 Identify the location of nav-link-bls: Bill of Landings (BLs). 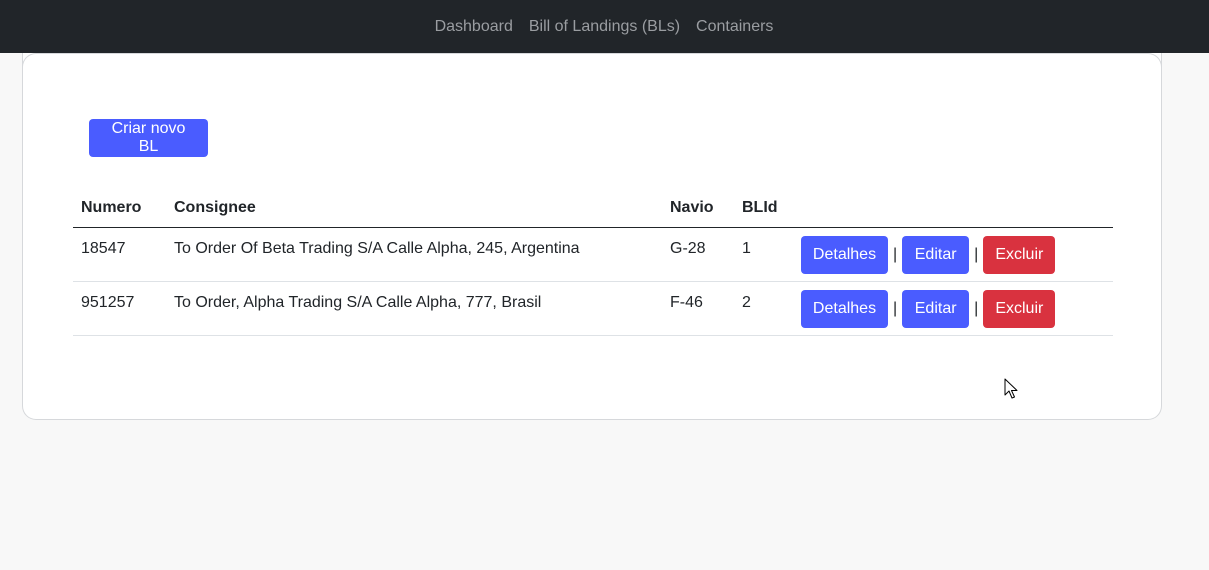
(604, 26).